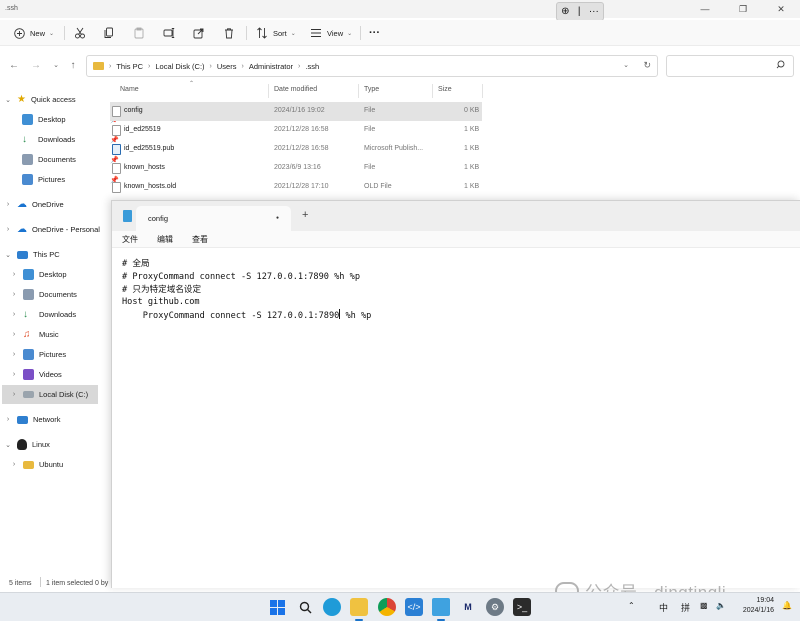  What do you see at coordinates (43, 294) in the screenshot?
I see `sidebar-item-pc-documents: › Documents` at bounding box center [43, 294].